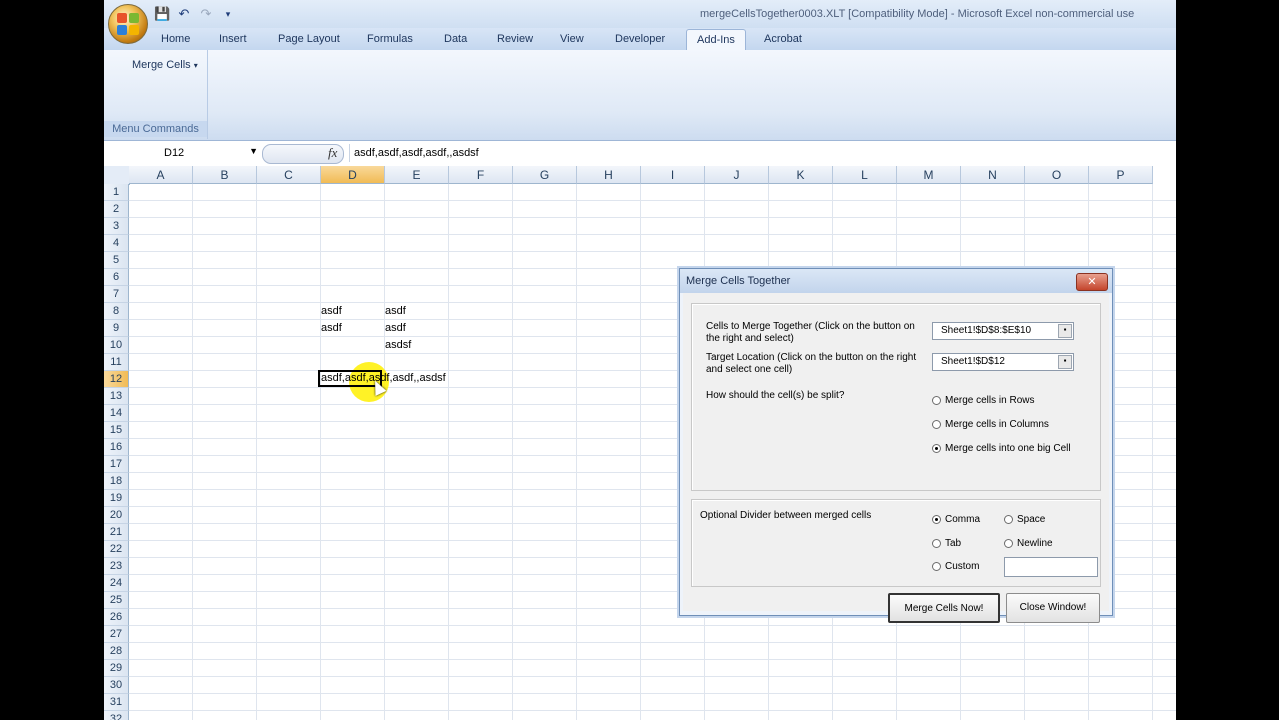 The height and width of the screenshot is (720, 1279). I want to click on column-header-g: G, so click(545, 175).